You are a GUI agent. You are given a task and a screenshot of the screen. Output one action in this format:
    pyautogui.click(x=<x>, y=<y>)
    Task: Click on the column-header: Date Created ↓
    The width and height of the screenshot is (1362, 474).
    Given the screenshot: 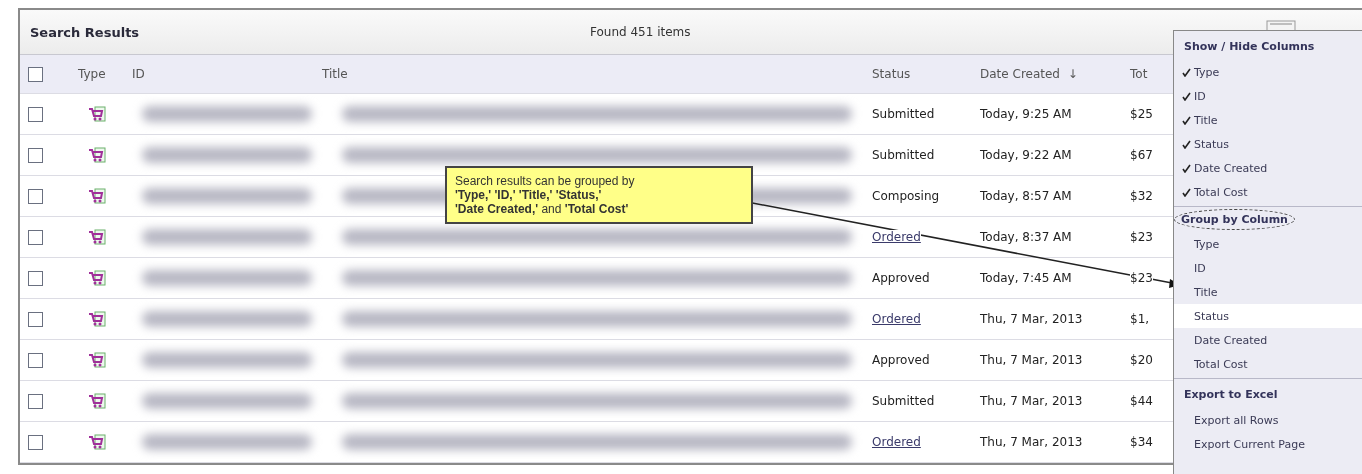 What is the action you would take?
    pyautogui.click(x=1055, y=74)
    